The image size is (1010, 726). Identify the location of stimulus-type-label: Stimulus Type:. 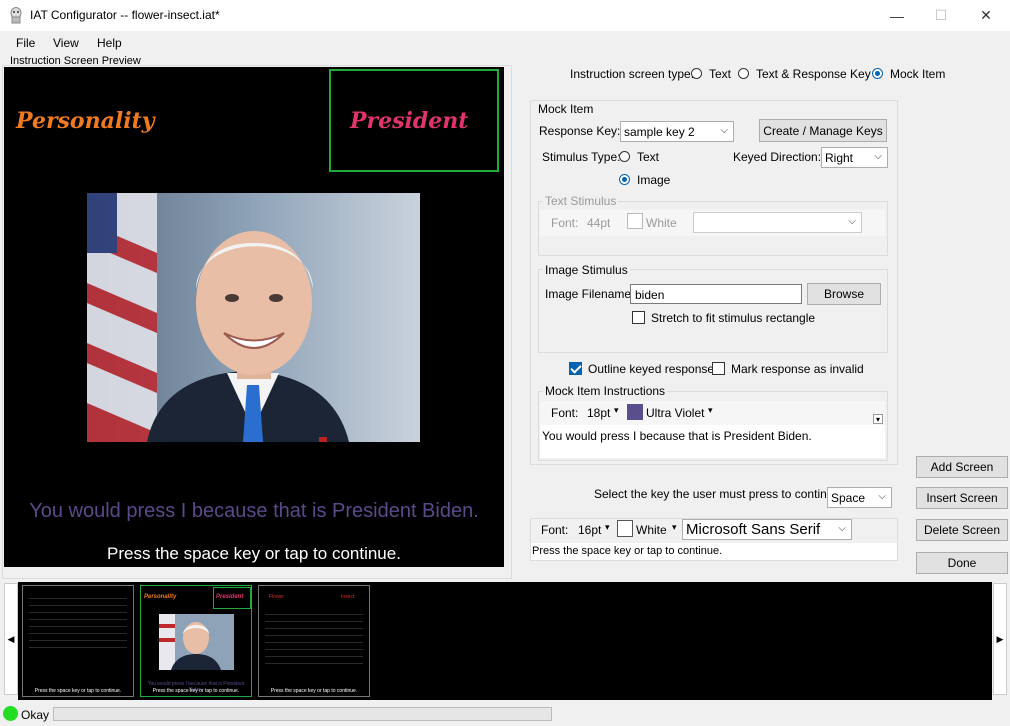
(581, 157).